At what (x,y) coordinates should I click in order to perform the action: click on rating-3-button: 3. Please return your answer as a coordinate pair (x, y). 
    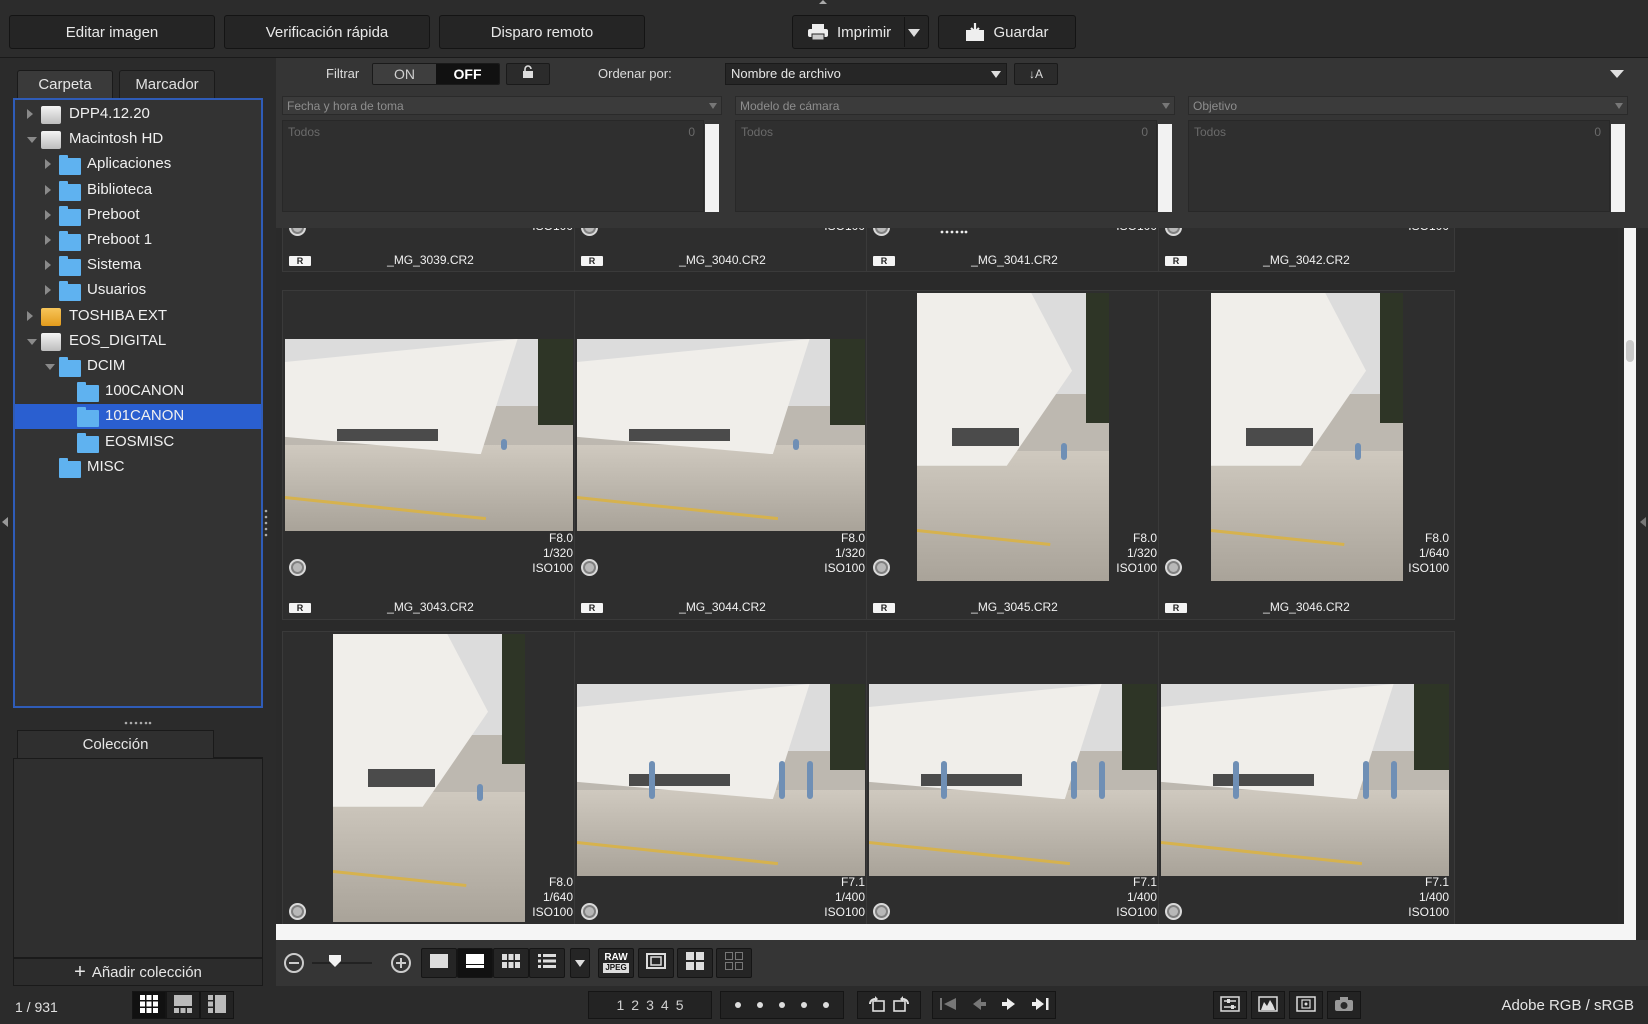
    Looking at the image, I should click on (650, 1005).